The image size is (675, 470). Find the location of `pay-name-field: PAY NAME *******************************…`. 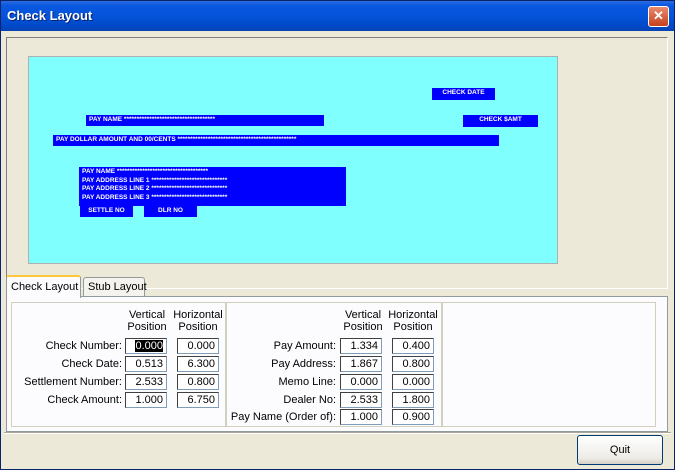

pay-name-field: PAY NAME *******************************… is located at coordinates (205, 120).